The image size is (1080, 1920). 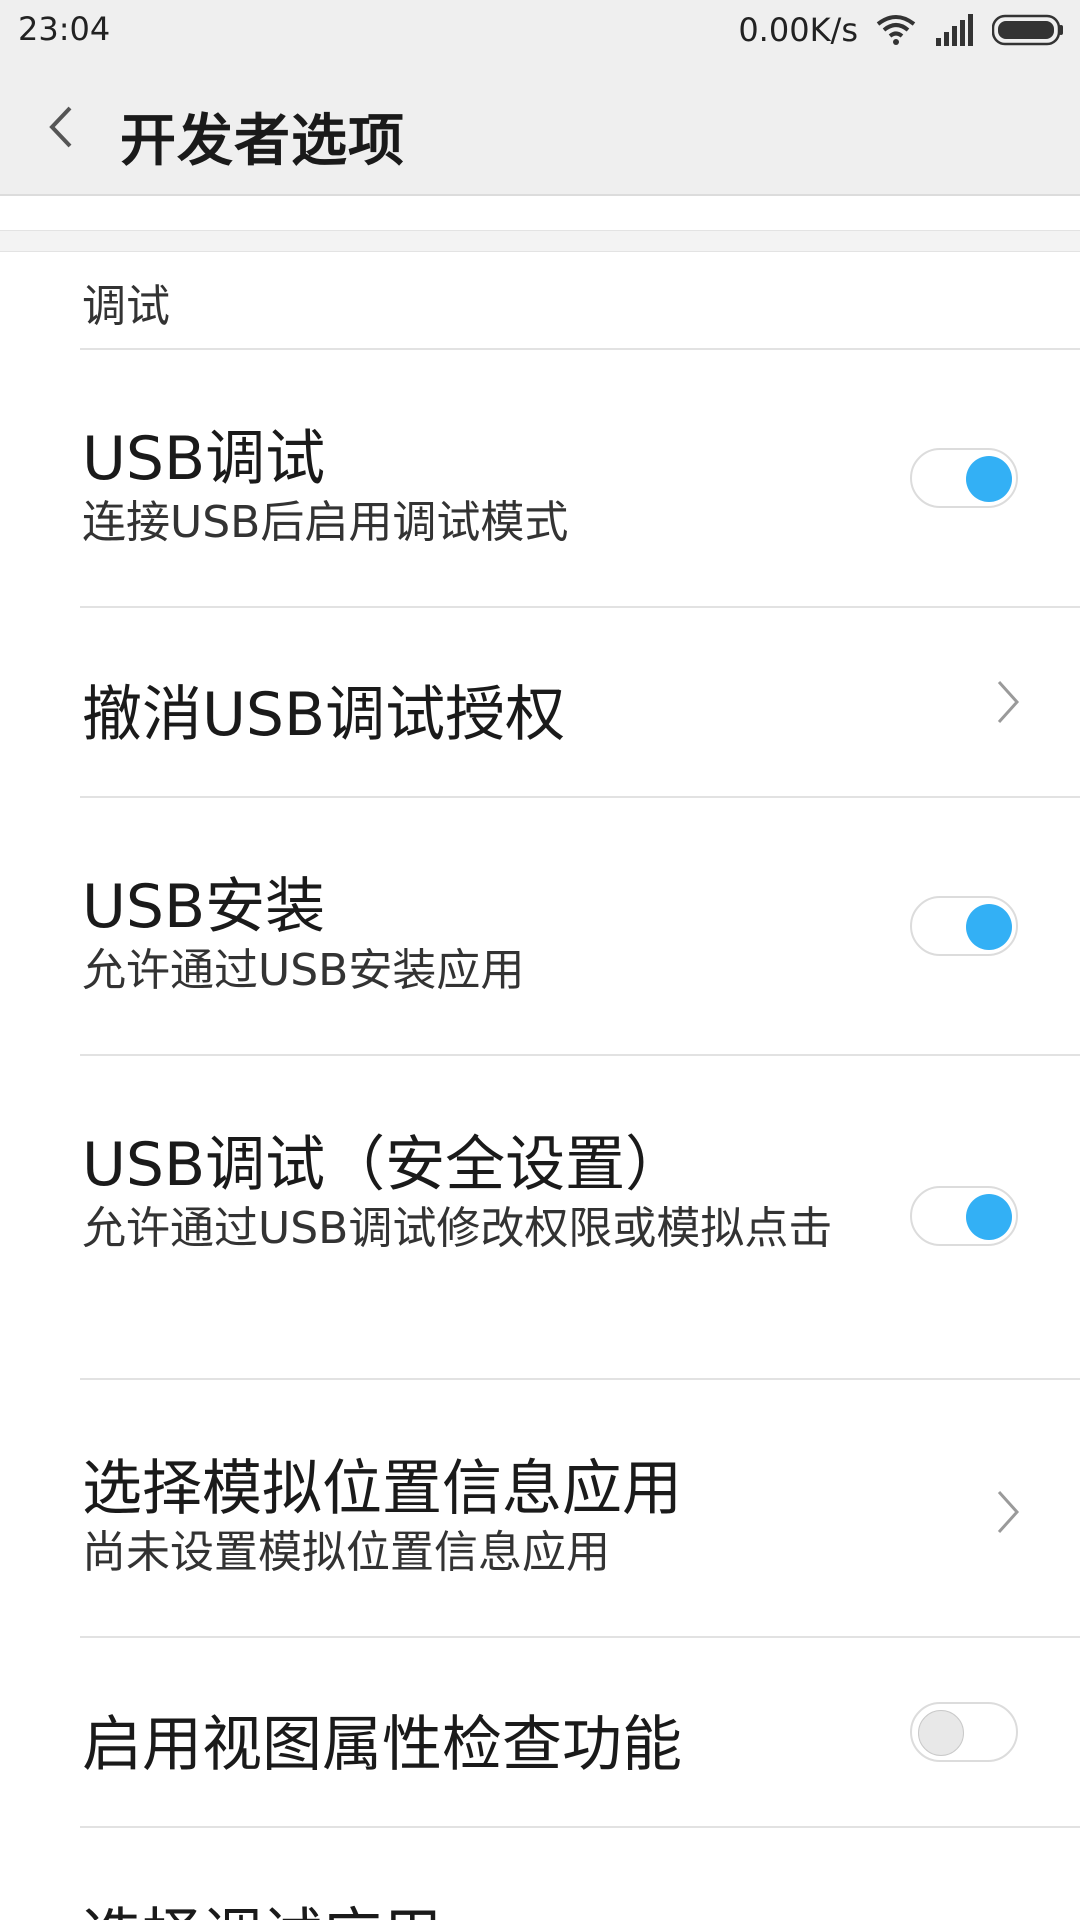 I want to click on signal-icon, so click(x=954, y=30).